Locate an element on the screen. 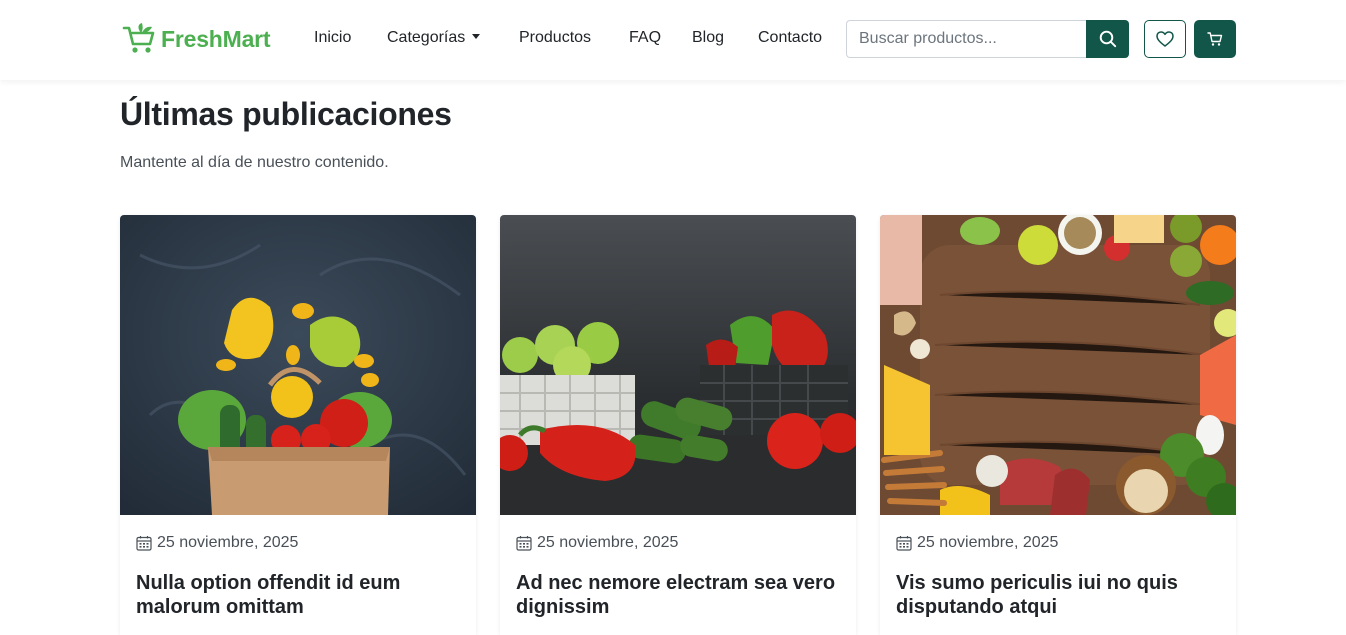  search-button is located at coordinates (1107, 39).